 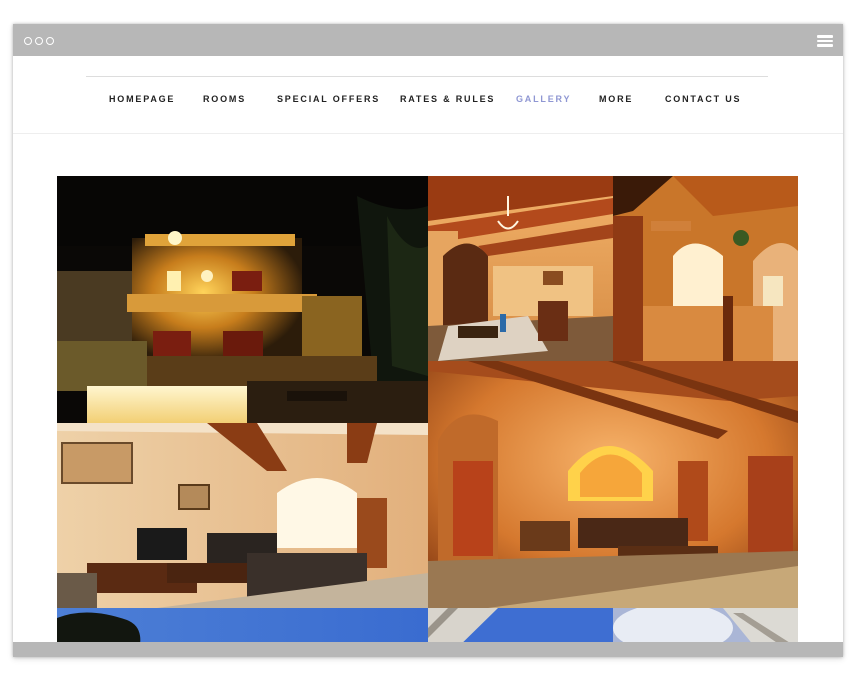 What do you see at coordinates (447, 99) in the screenshot?
I see `nav-item-rates-rules: RATES & RULES` at bounding box center [447, 99].